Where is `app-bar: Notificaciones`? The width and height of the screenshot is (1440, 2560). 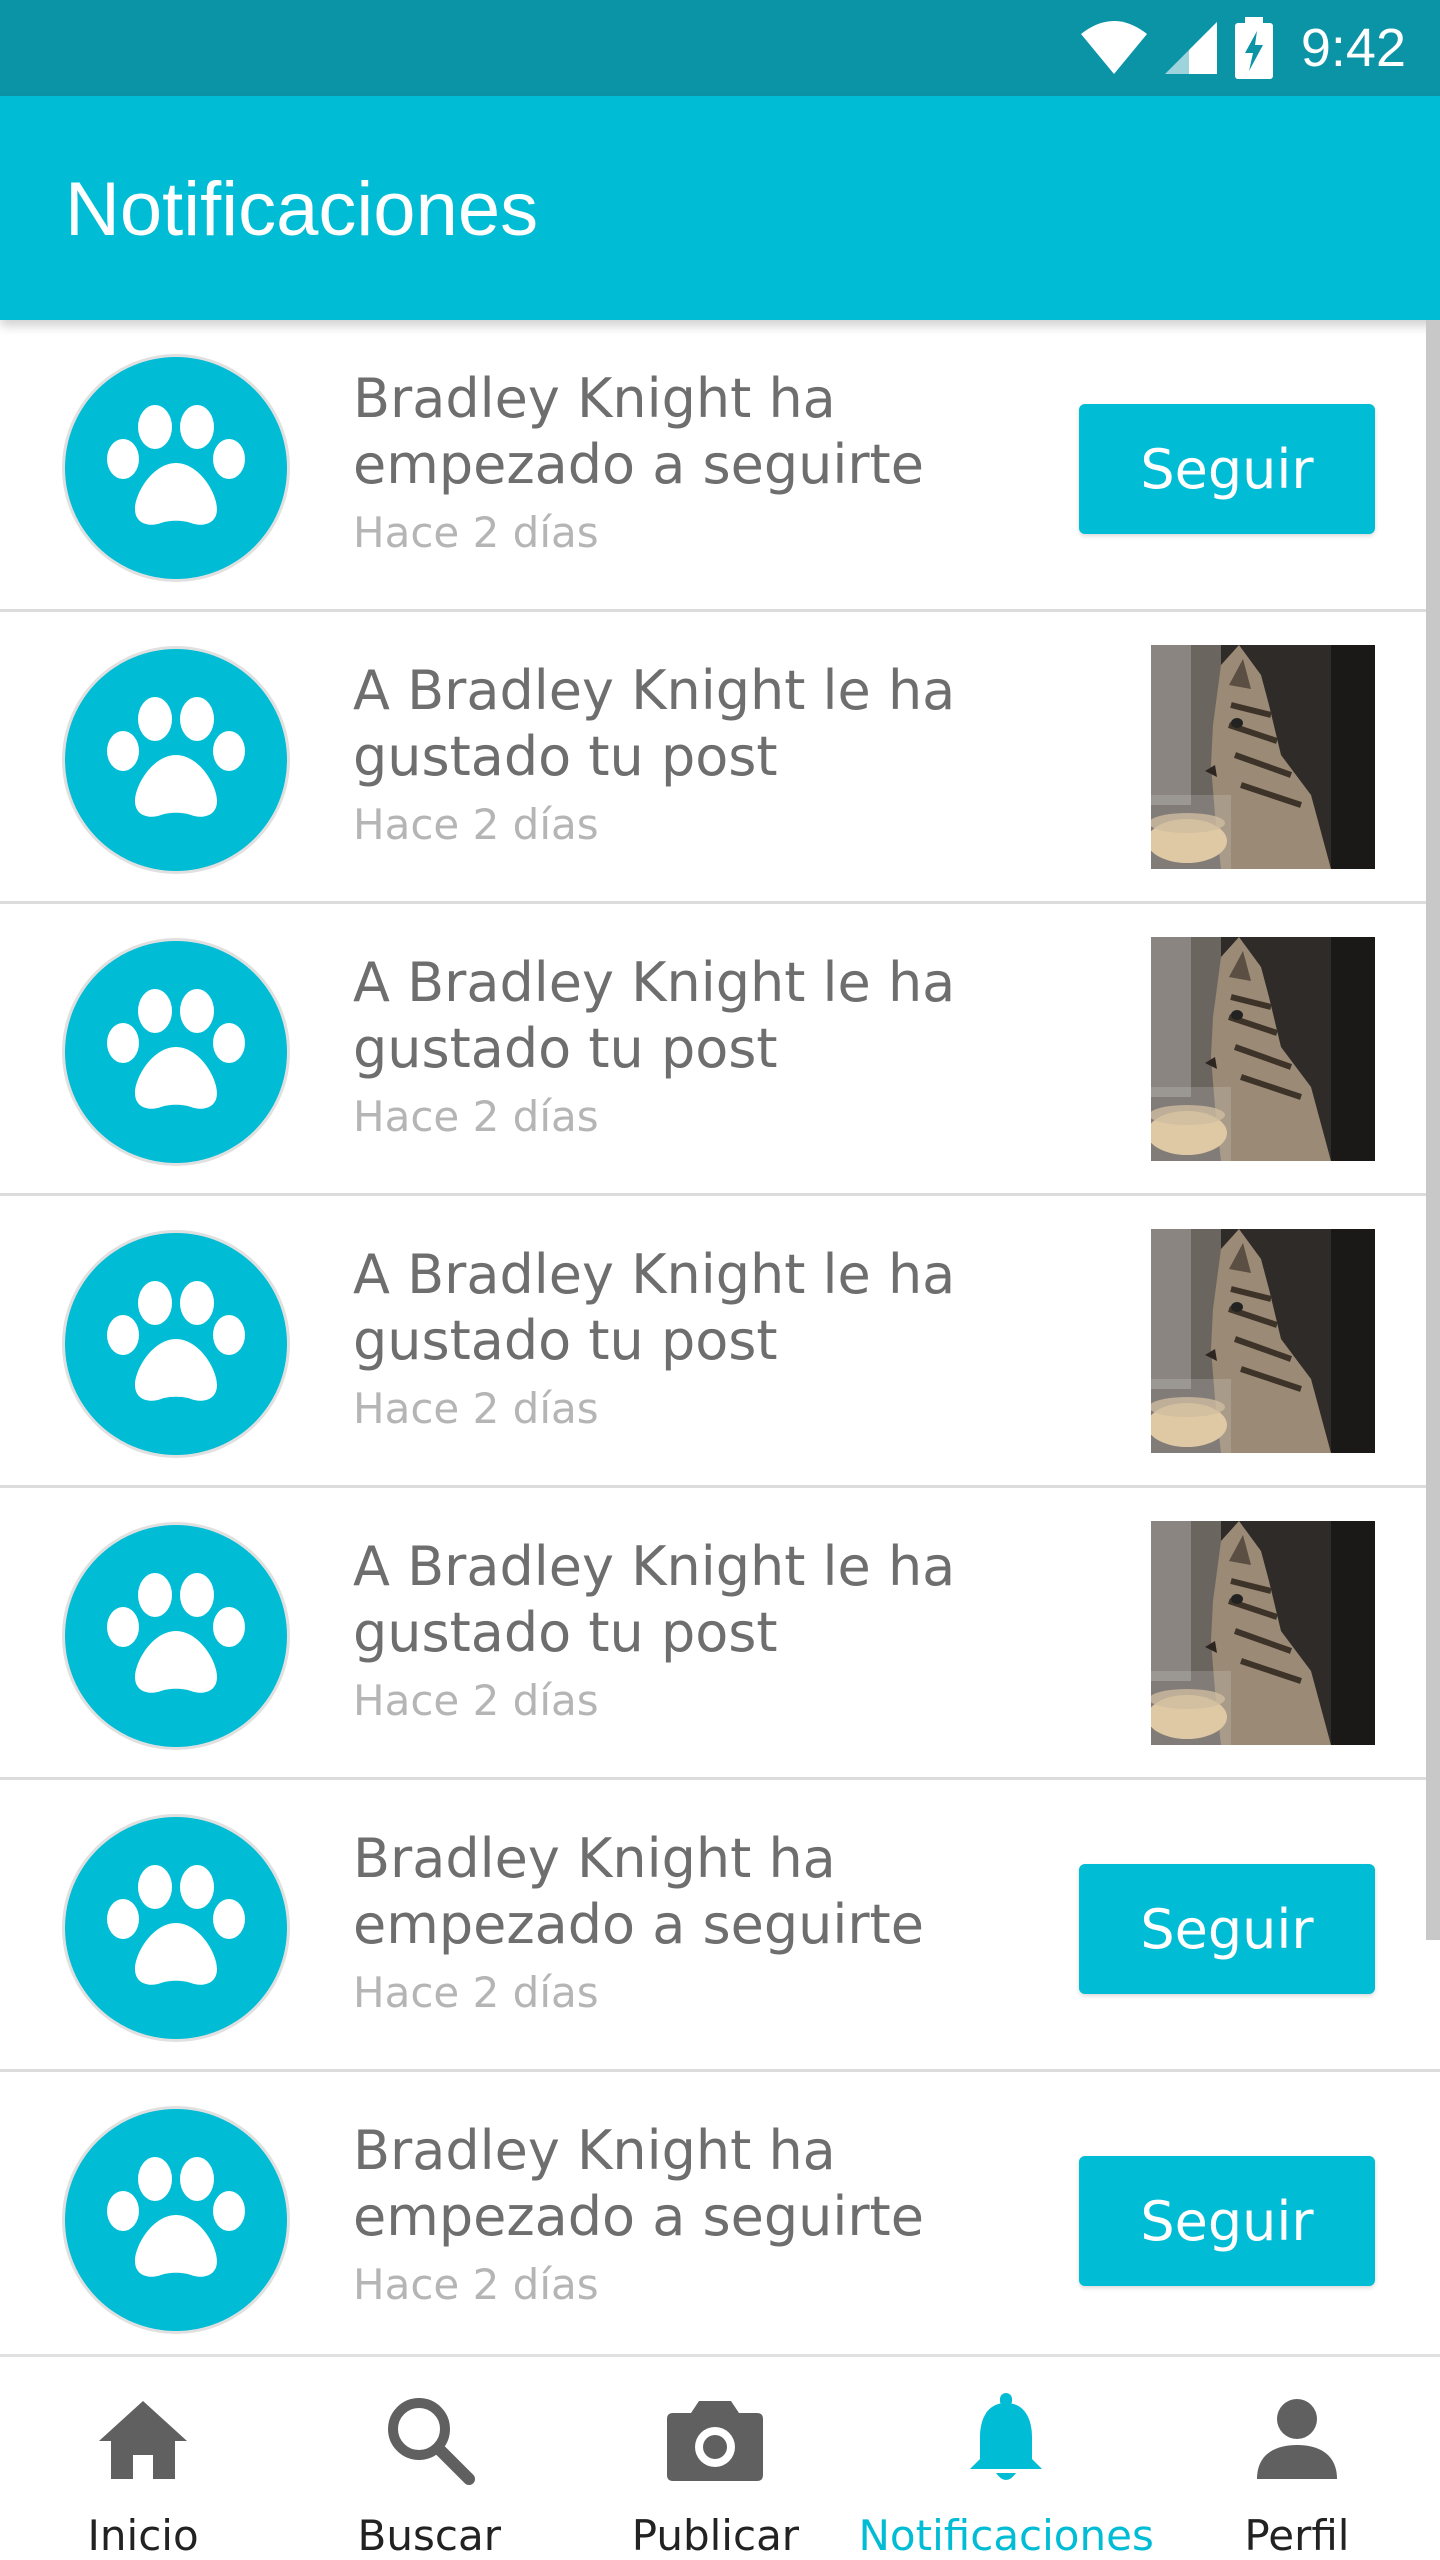
app-bar: Notificaciones is located at coordinates (720, 208).